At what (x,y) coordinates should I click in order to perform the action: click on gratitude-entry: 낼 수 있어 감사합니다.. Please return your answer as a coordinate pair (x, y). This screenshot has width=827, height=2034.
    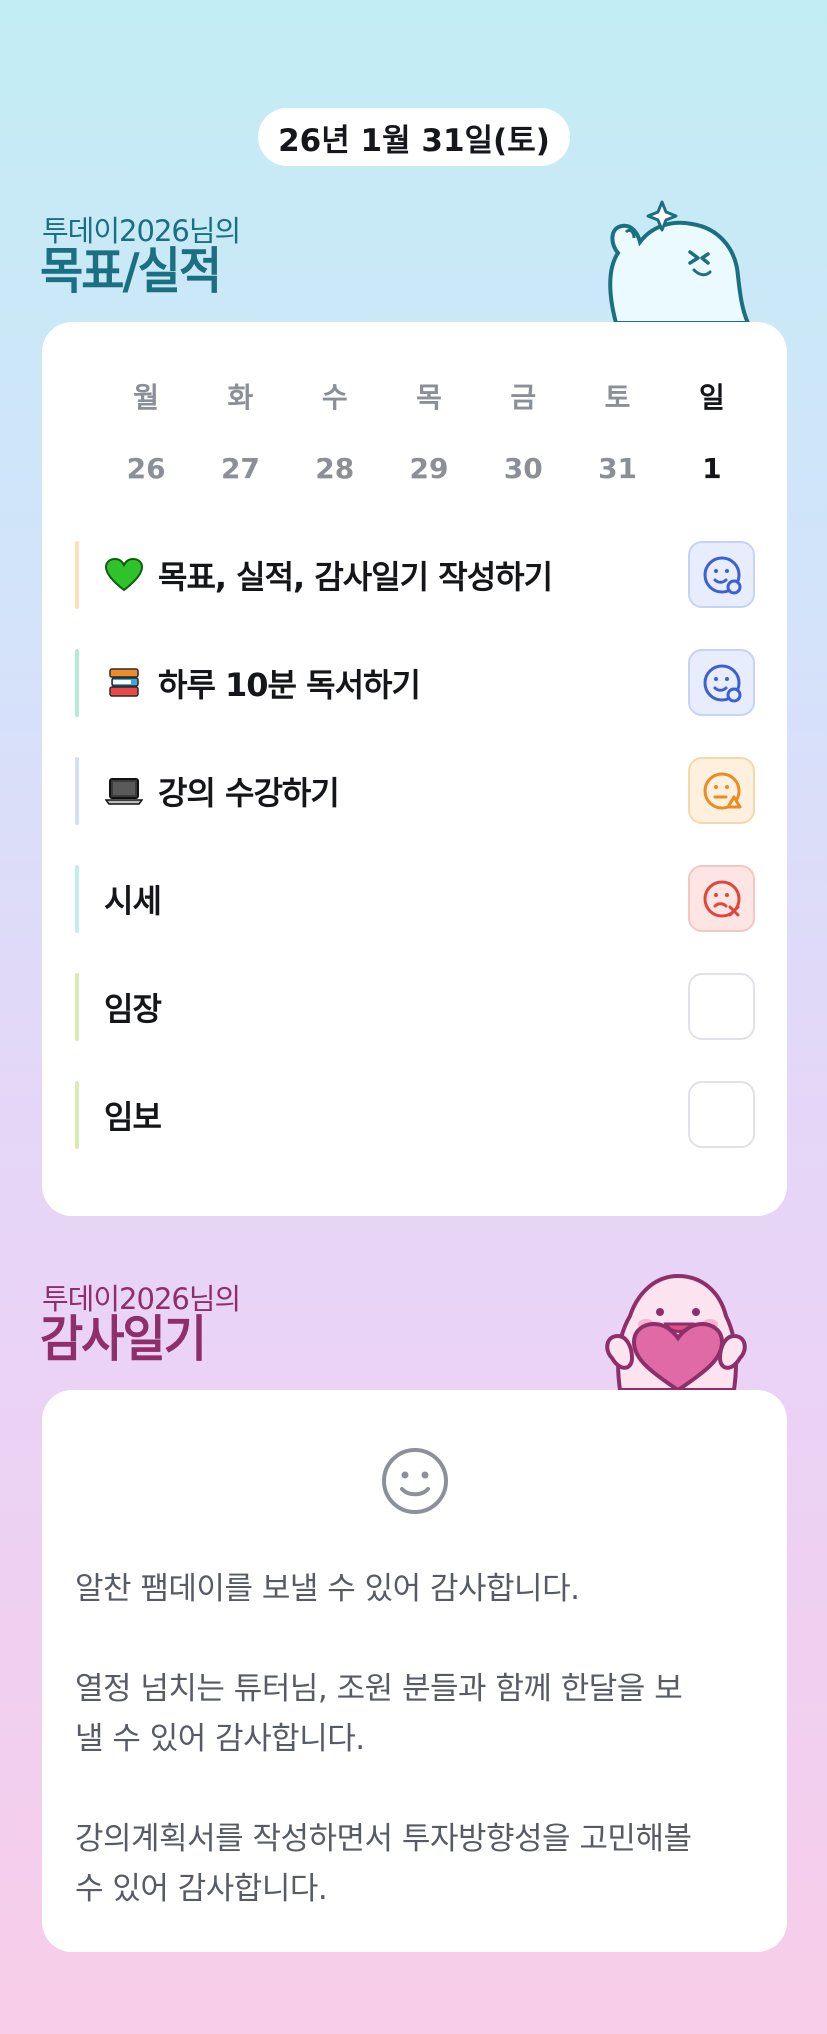
    Looking at the image, I should click on (220, 1739).